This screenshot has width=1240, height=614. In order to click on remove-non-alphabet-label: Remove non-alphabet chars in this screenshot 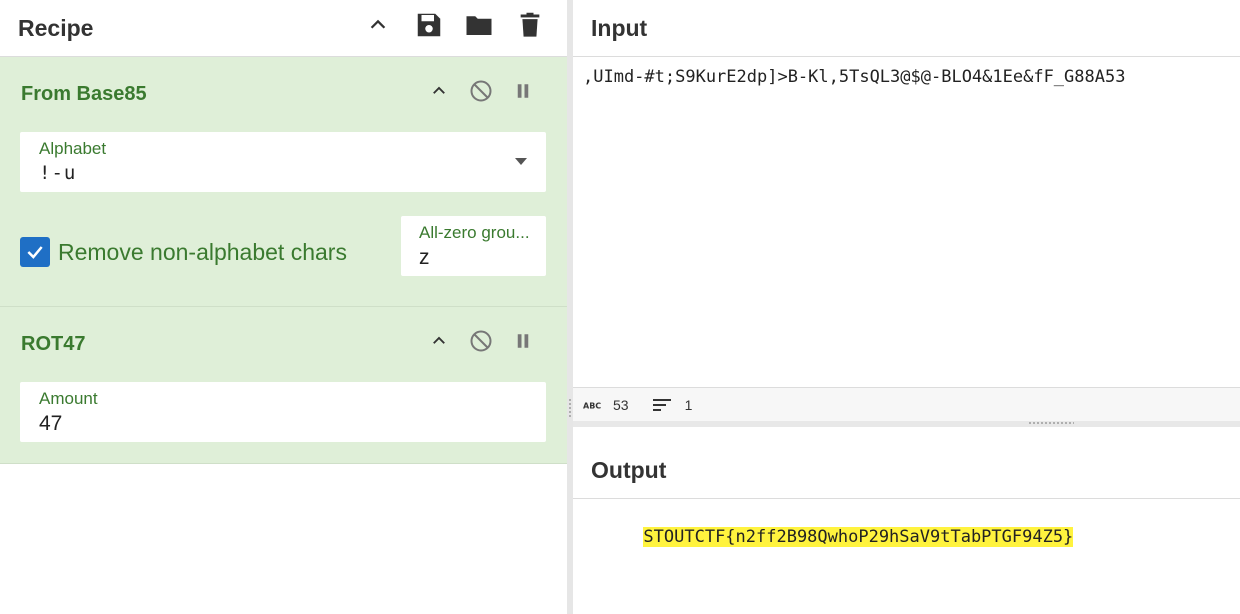, I will do `click(202, 252)`.